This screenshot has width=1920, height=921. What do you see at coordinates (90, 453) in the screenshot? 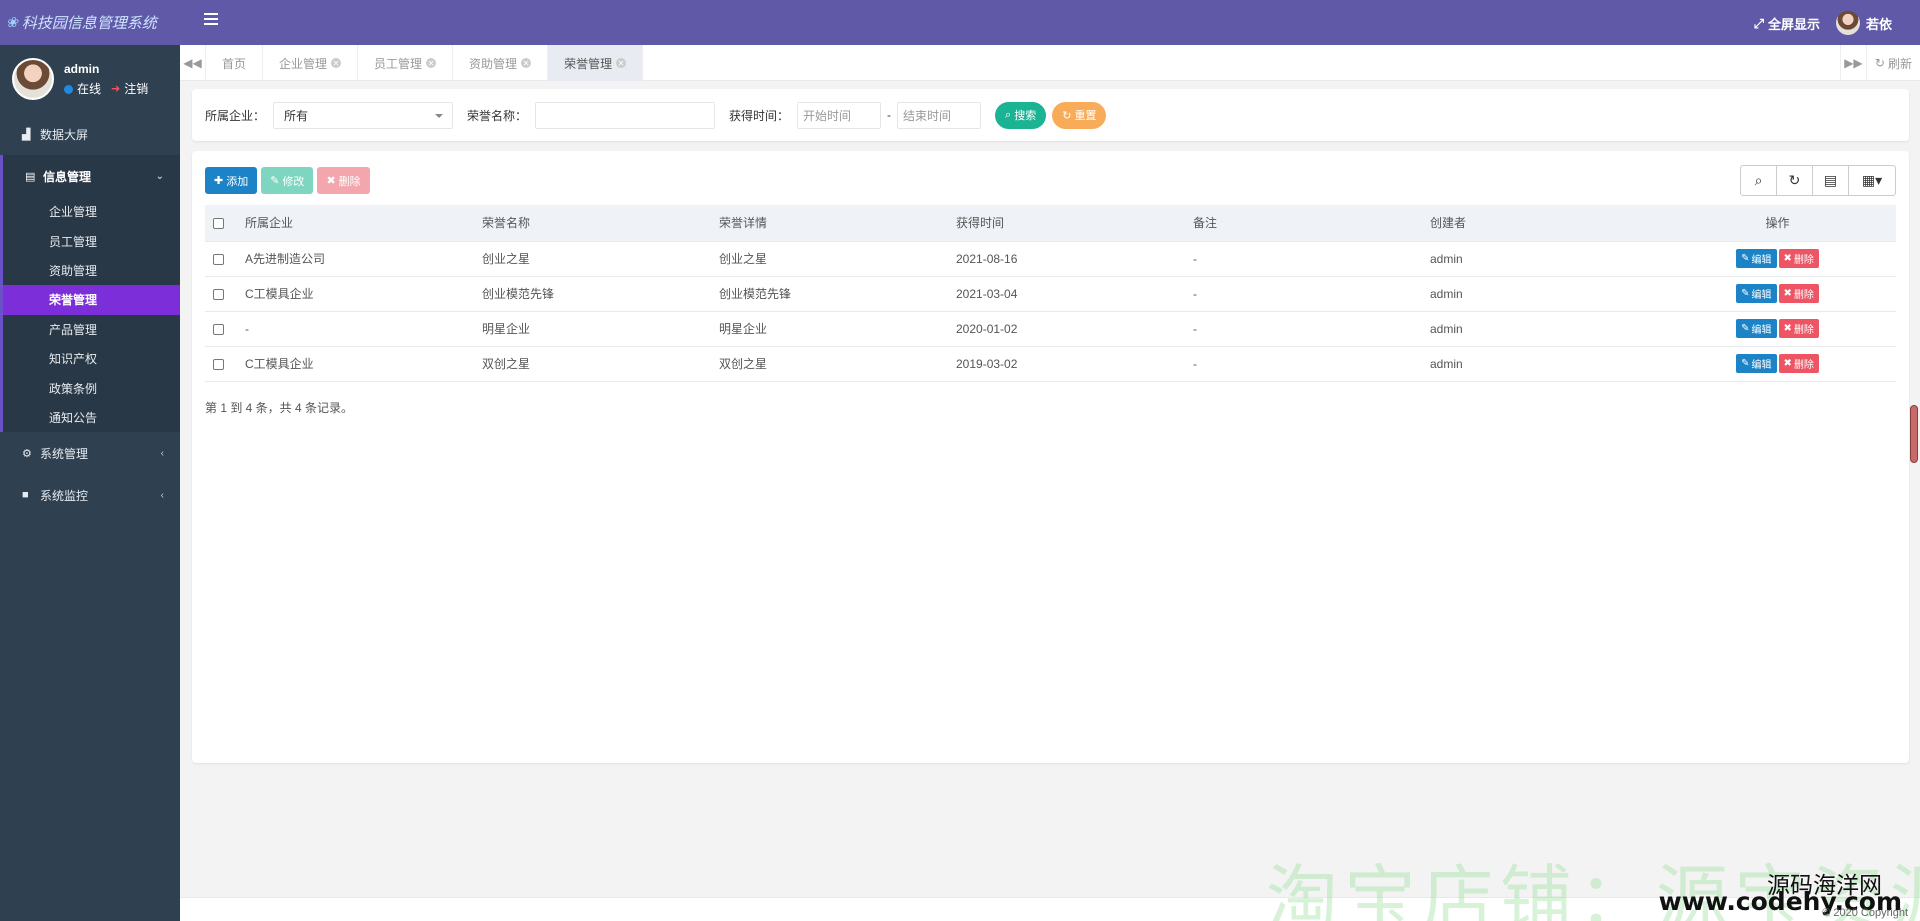
I see `sidebar-item-system: ⚙ 系统管理 ‹` at bounding box center [90, 453].